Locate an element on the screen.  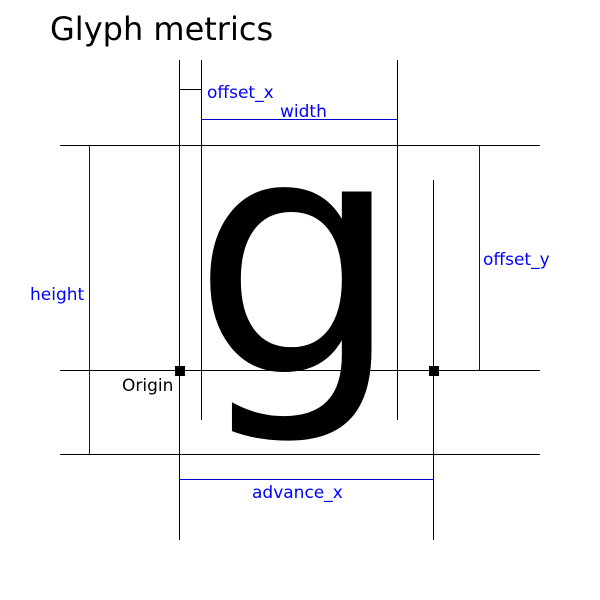
advance-marker is located at coordinates (434, 371).